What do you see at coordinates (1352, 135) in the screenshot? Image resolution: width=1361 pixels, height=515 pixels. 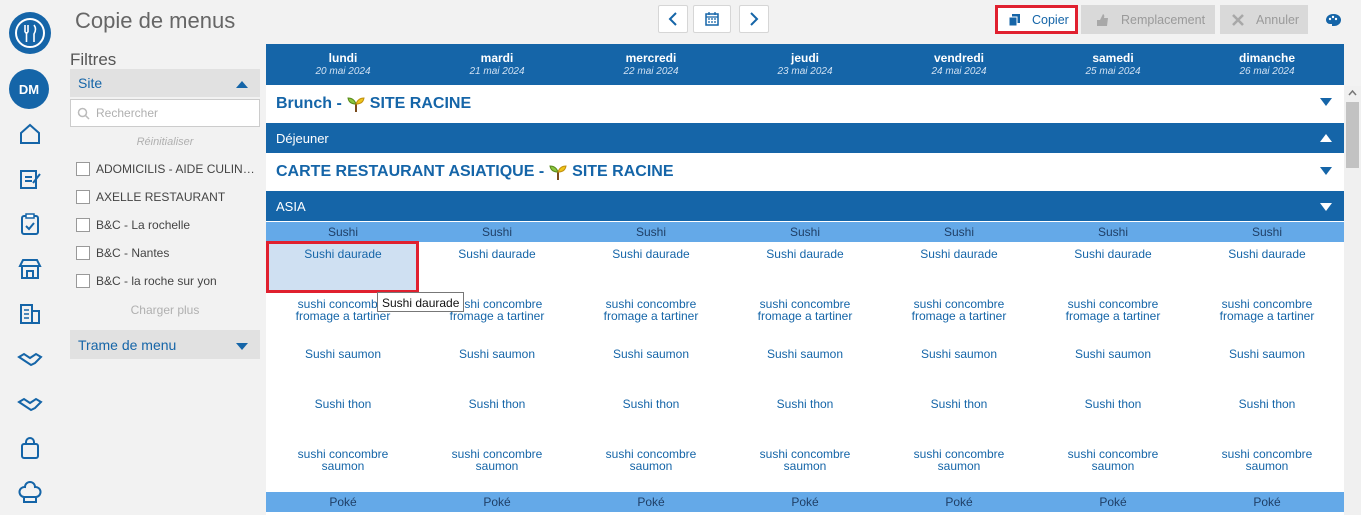 I see `scroll-thumb` at bounding box center [1352, 135].